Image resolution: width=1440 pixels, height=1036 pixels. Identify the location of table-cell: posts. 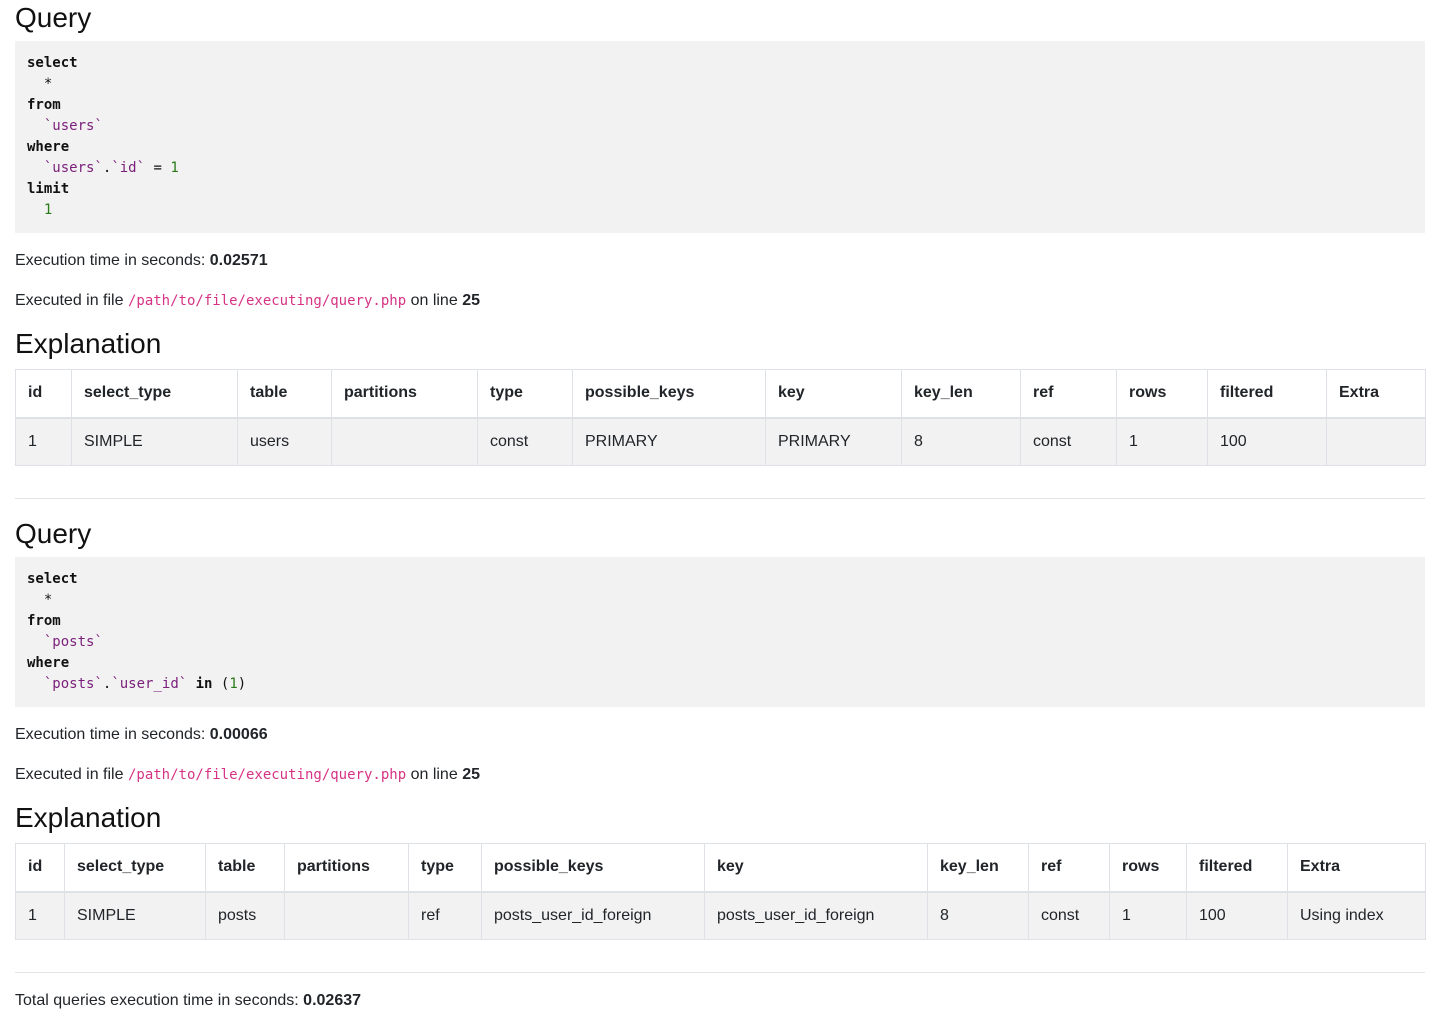
(245, 915).